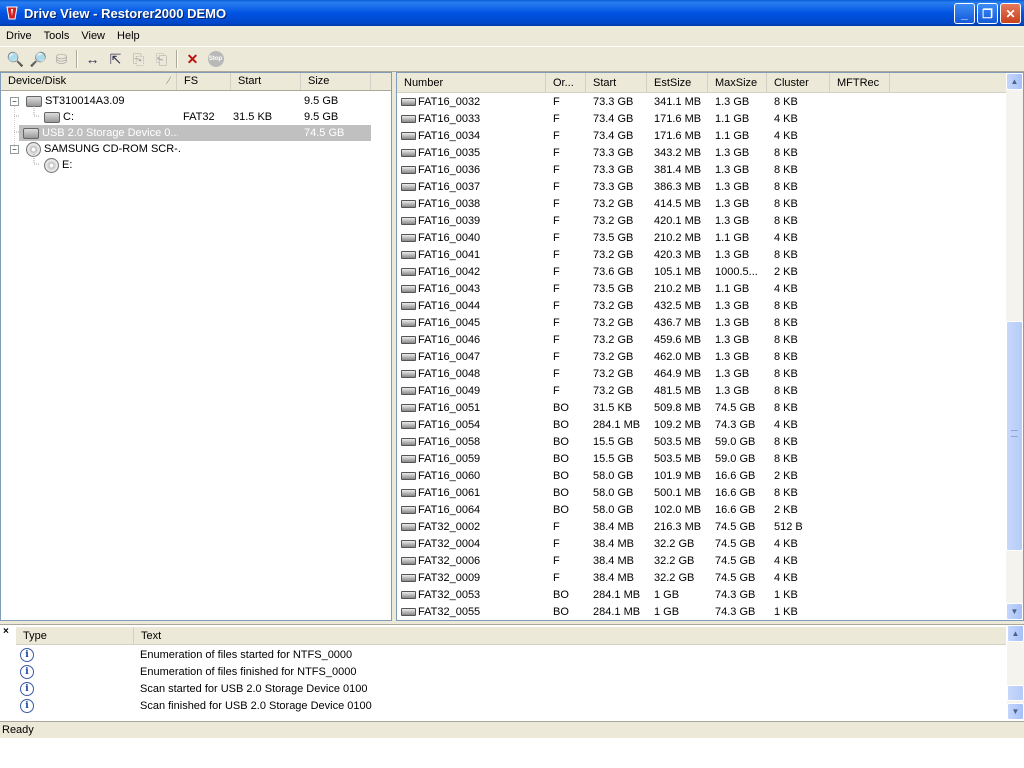 This screenshot has width=1024, height=768. Describe the element at coordinates (702, 526) in the screenshot. I see `table-row: FAT32_0002 F 38.4 MB 216.3 MB 74.5 GB 512 B` at that location.